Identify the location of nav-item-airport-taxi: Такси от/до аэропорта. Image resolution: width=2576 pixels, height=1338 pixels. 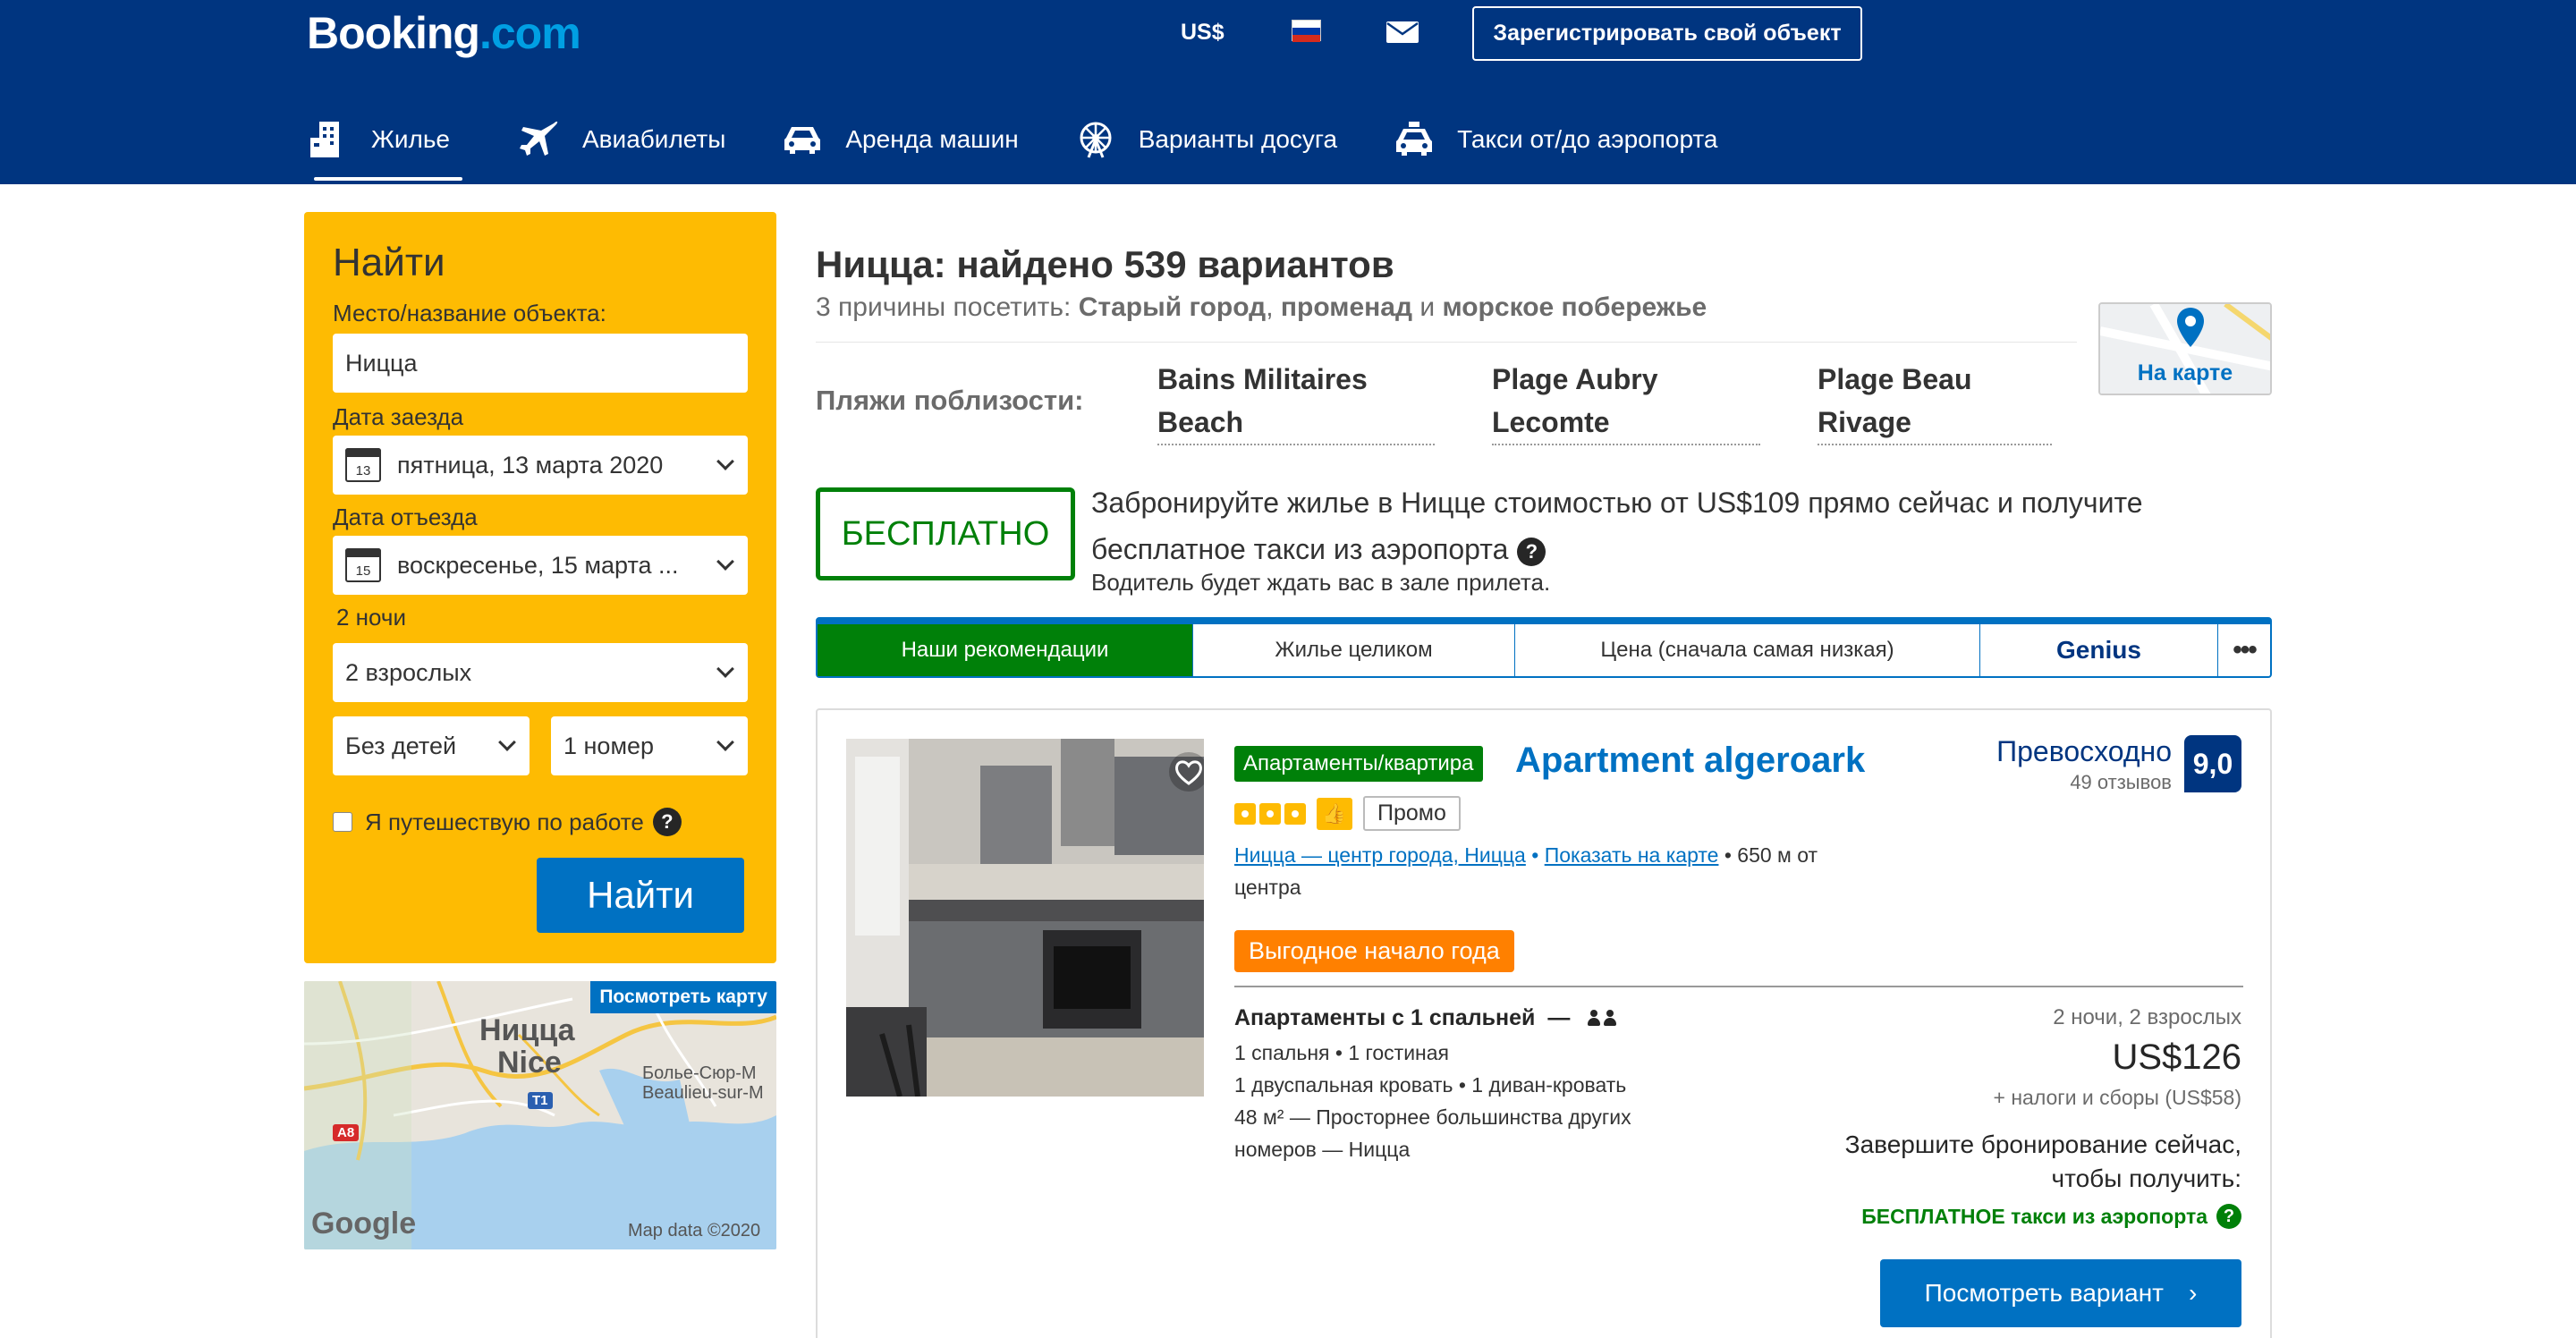
(1555, 139).